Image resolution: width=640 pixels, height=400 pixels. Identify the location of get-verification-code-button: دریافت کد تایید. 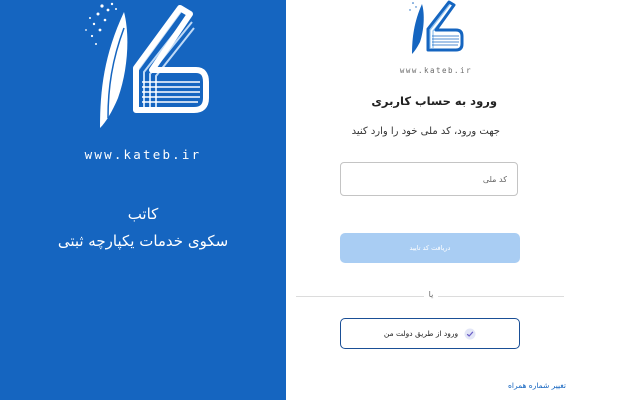
(430, 248).